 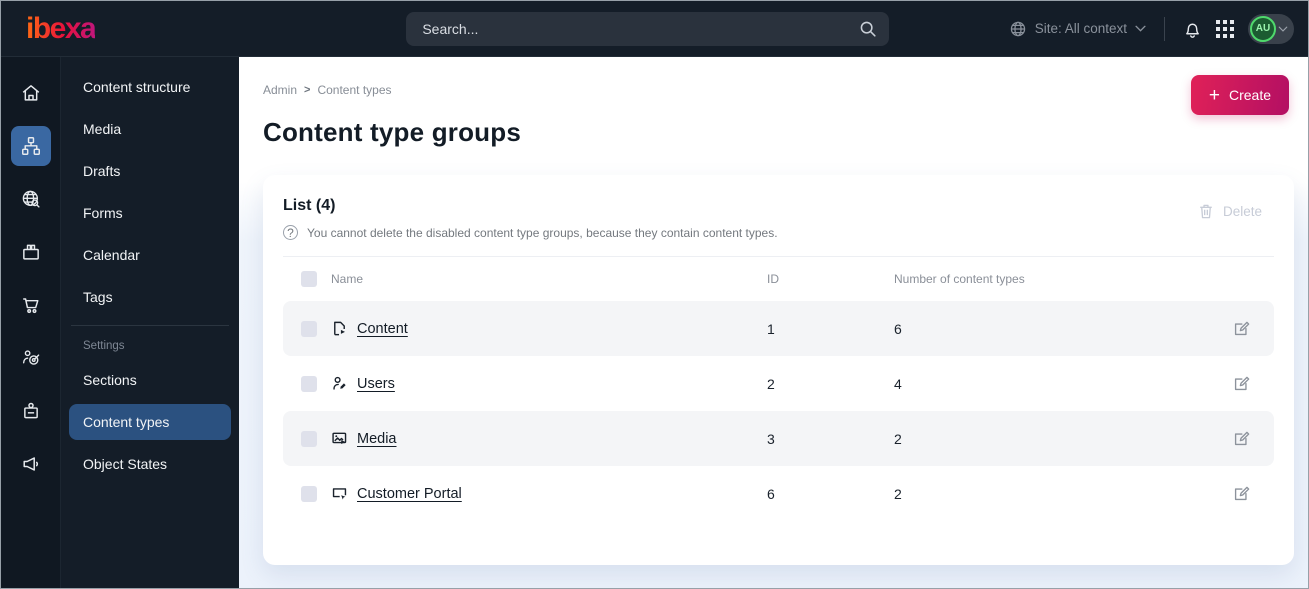 I want to click on sidebar-item-object-states: Object States, so click(x=150, y=464).